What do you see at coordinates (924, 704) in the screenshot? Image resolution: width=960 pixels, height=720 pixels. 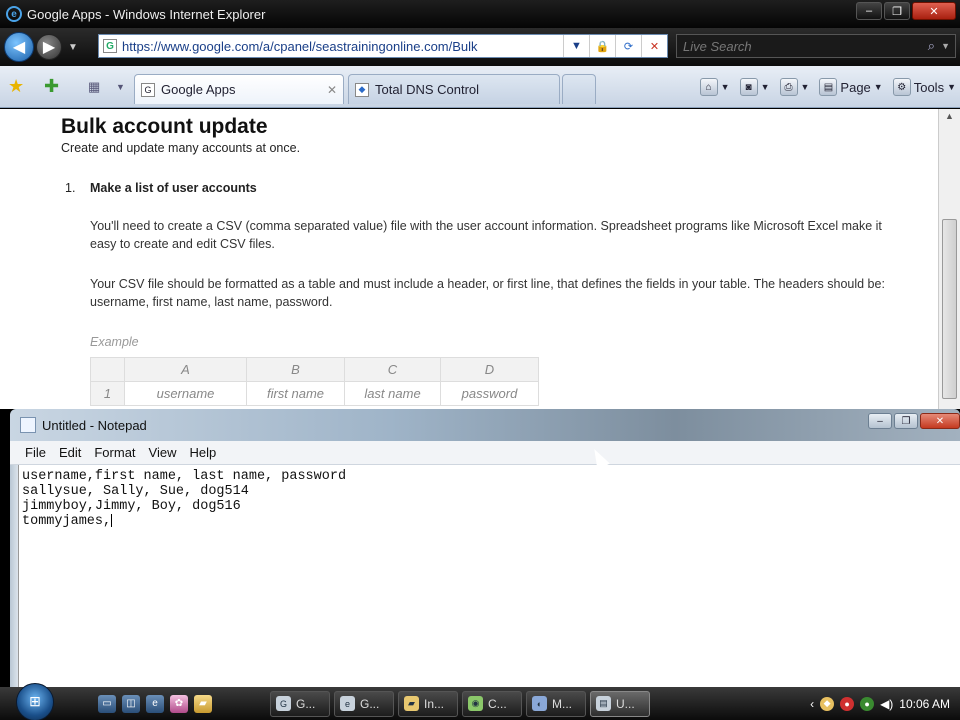 I see `clock: 10:06 AM` at bounding box center [924, 704].